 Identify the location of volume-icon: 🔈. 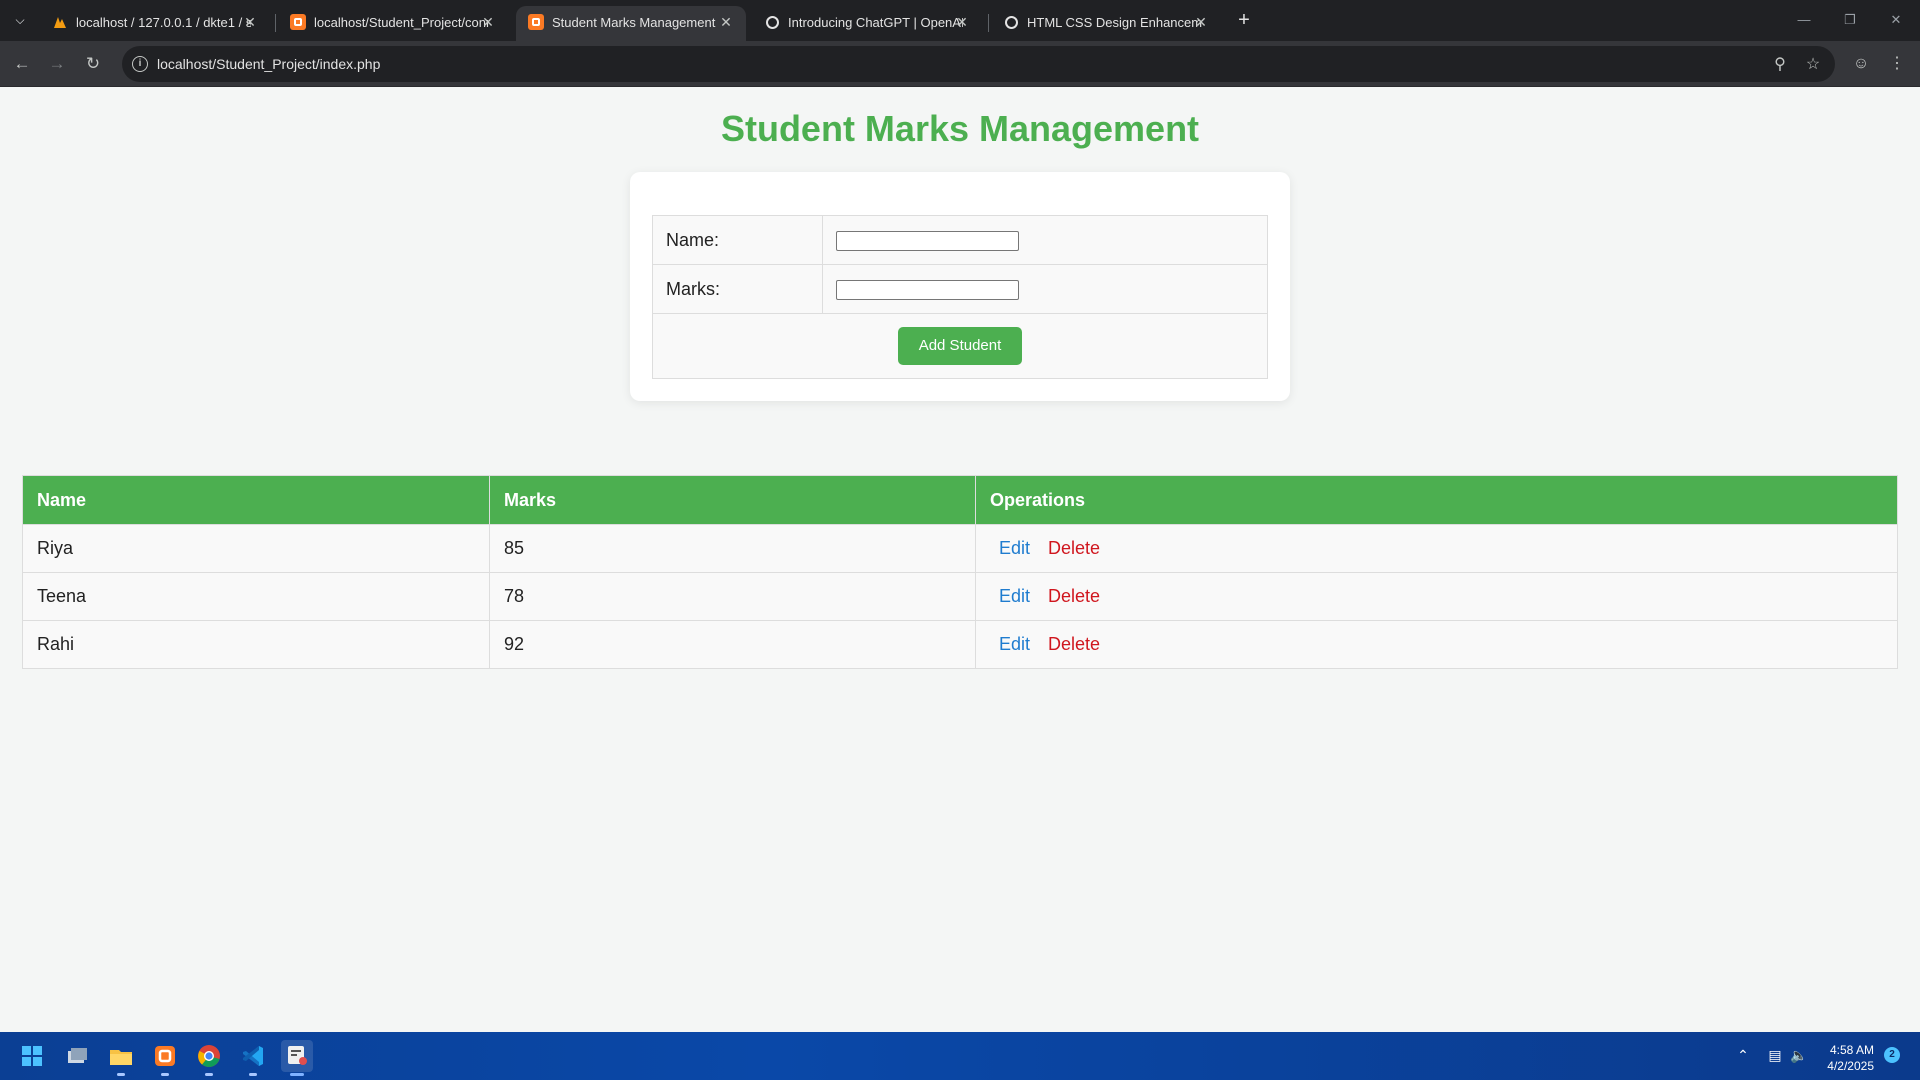
(1799, 1055).